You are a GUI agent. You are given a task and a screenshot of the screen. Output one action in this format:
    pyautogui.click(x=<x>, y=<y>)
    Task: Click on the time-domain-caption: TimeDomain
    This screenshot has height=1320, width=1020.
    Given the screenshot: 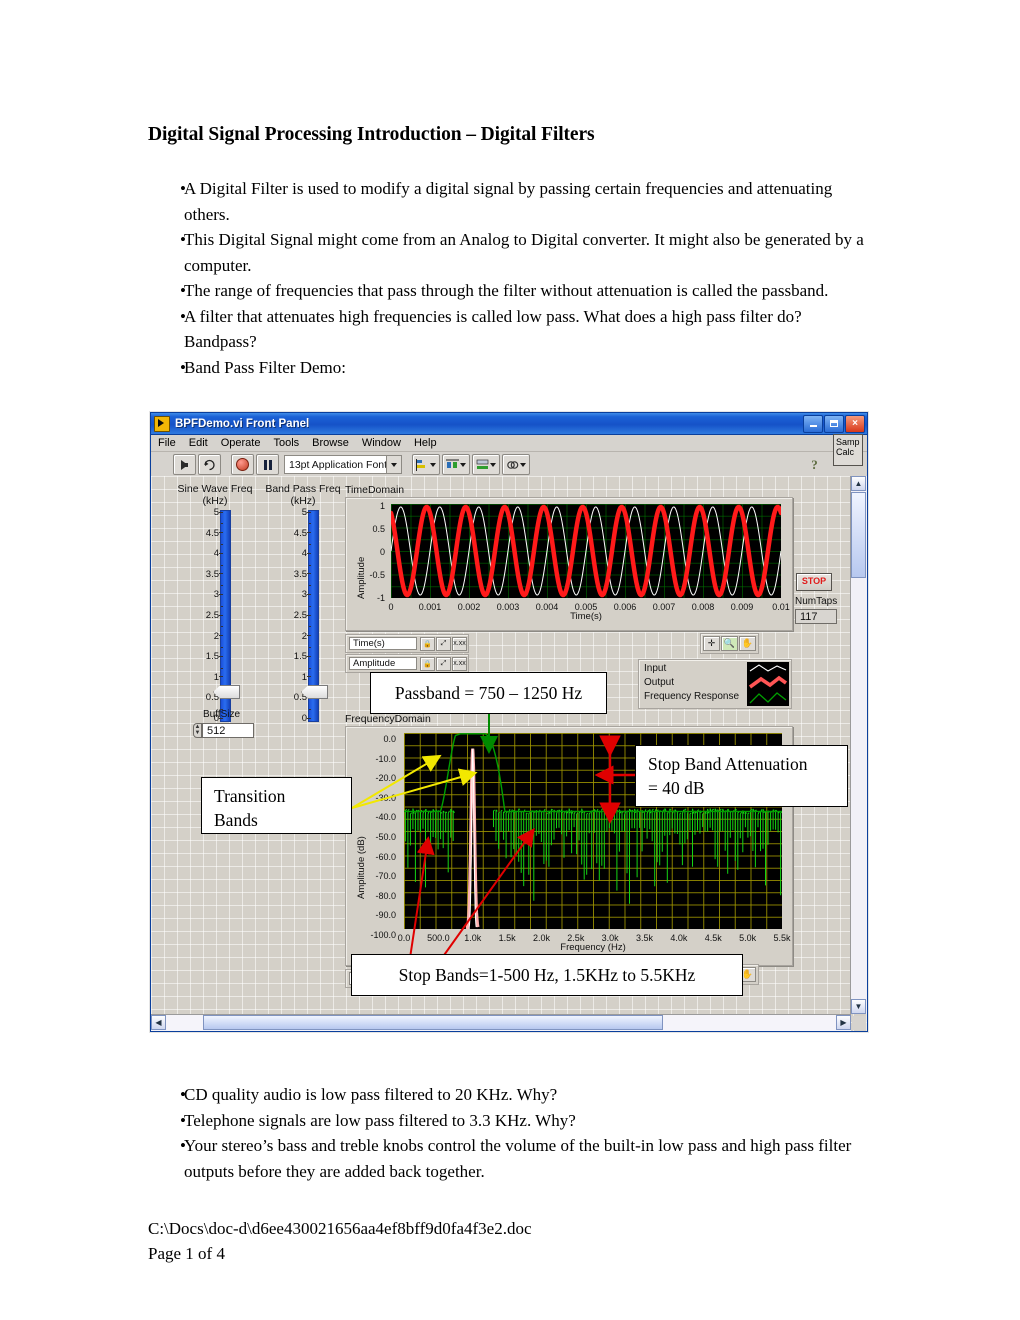 What is the action you would take?
    pyautogui.click(x=375, y=490)
    